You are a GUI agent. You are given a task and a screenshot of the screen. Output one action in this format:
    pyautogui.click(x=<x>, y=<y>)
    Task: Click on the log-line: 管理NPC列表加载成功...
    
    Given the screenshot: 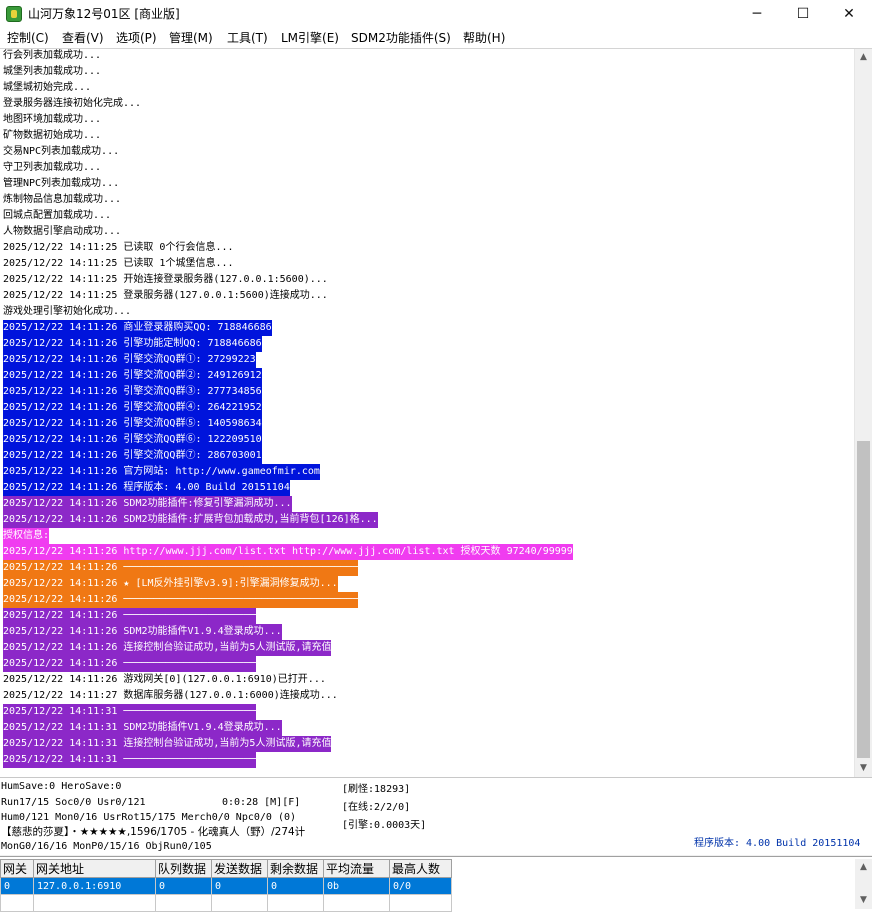 What is the action you would take?
    pyautogui.click(x=426, y=184)
    